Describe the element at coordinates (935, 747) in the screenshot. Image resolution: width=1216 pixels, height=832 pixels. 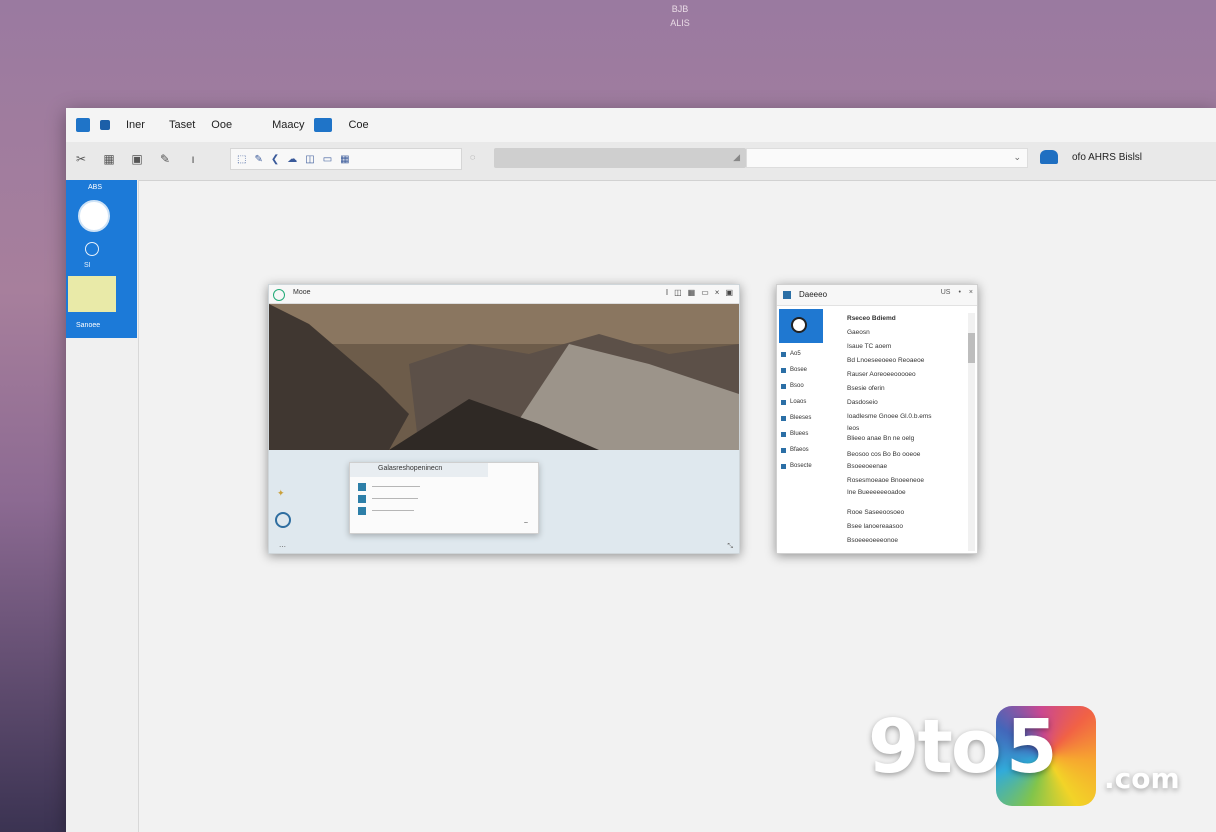
I see `logo-text-left: 9to` at that location.